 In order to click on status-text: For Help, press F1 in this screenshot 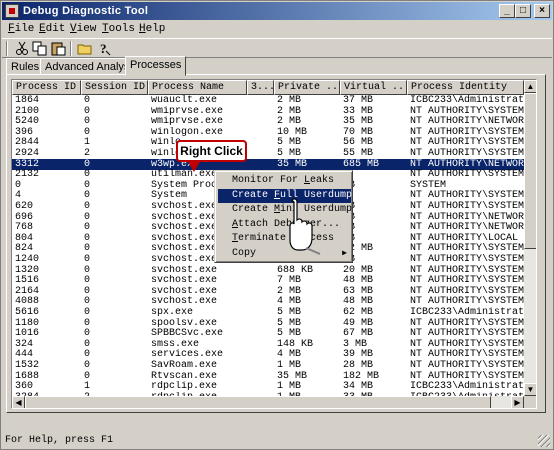, I will do `click(59, 440)`.